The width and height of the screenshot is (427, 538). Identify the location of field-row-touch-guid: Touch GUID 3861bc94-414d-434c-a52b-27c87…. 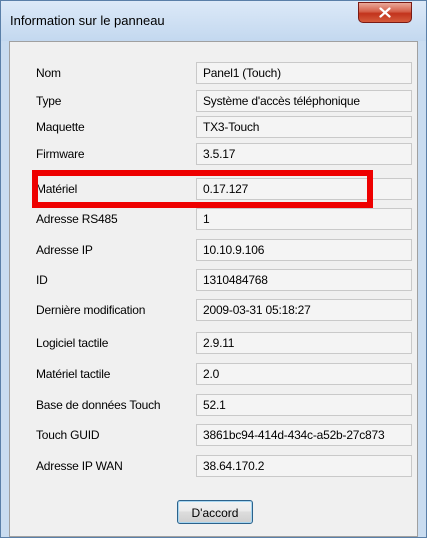
(214, 435).